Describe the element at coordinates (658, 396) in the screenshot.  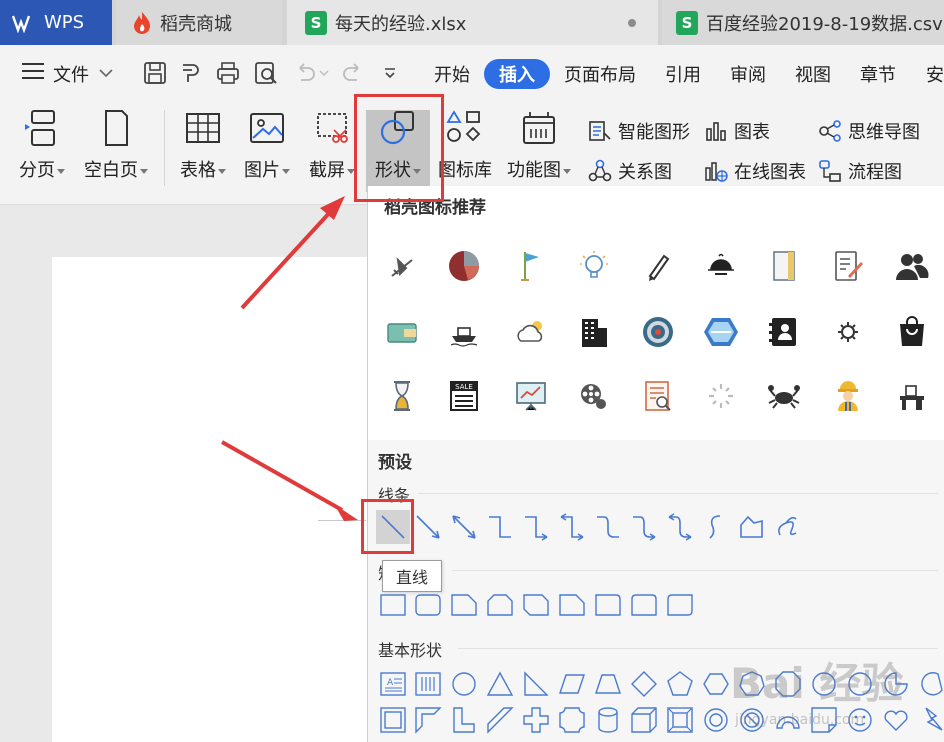
I see `document-search-icon` at that location.